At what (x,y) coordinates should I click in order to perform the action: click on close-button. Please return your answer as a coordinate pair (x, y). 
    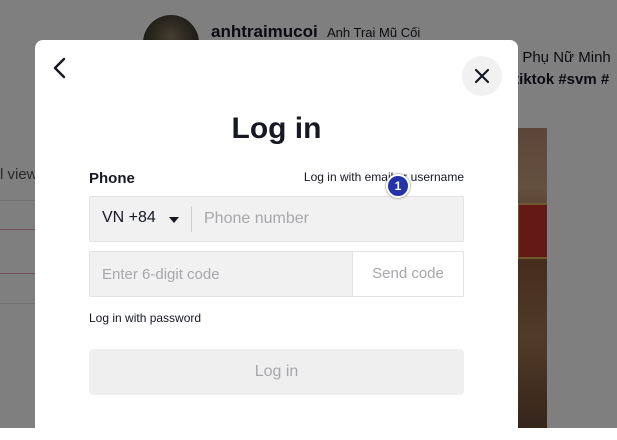
    Looking at the image, I should click on (482, 76).